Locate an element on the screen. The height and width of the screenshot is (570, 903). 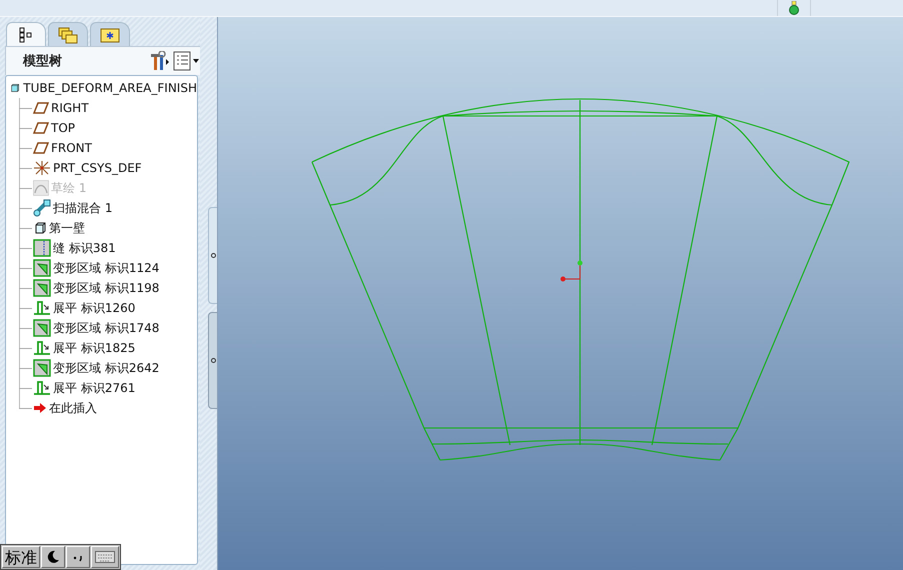
seam-icon is located at coordinates (42, 248).